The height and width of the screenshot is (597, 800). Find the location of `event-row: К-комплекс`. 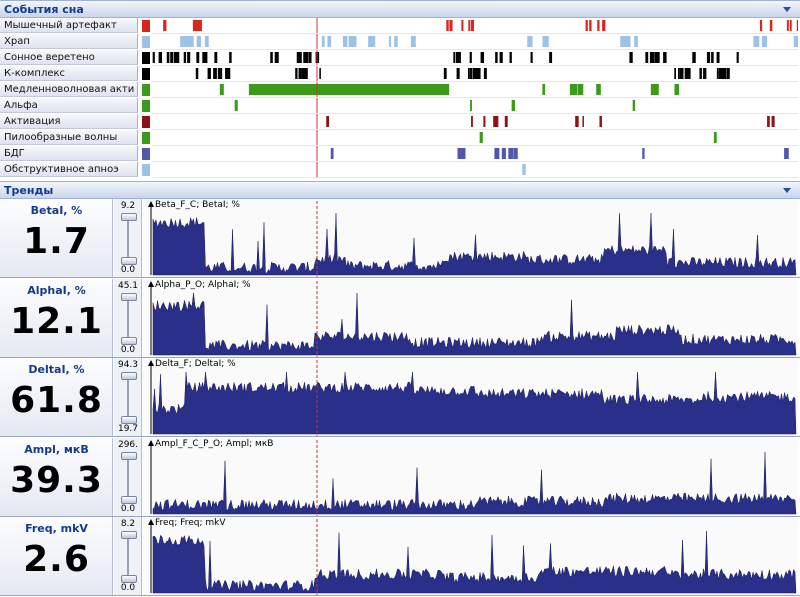

event-row: К-комплекс is located at coordinates (400, 74).